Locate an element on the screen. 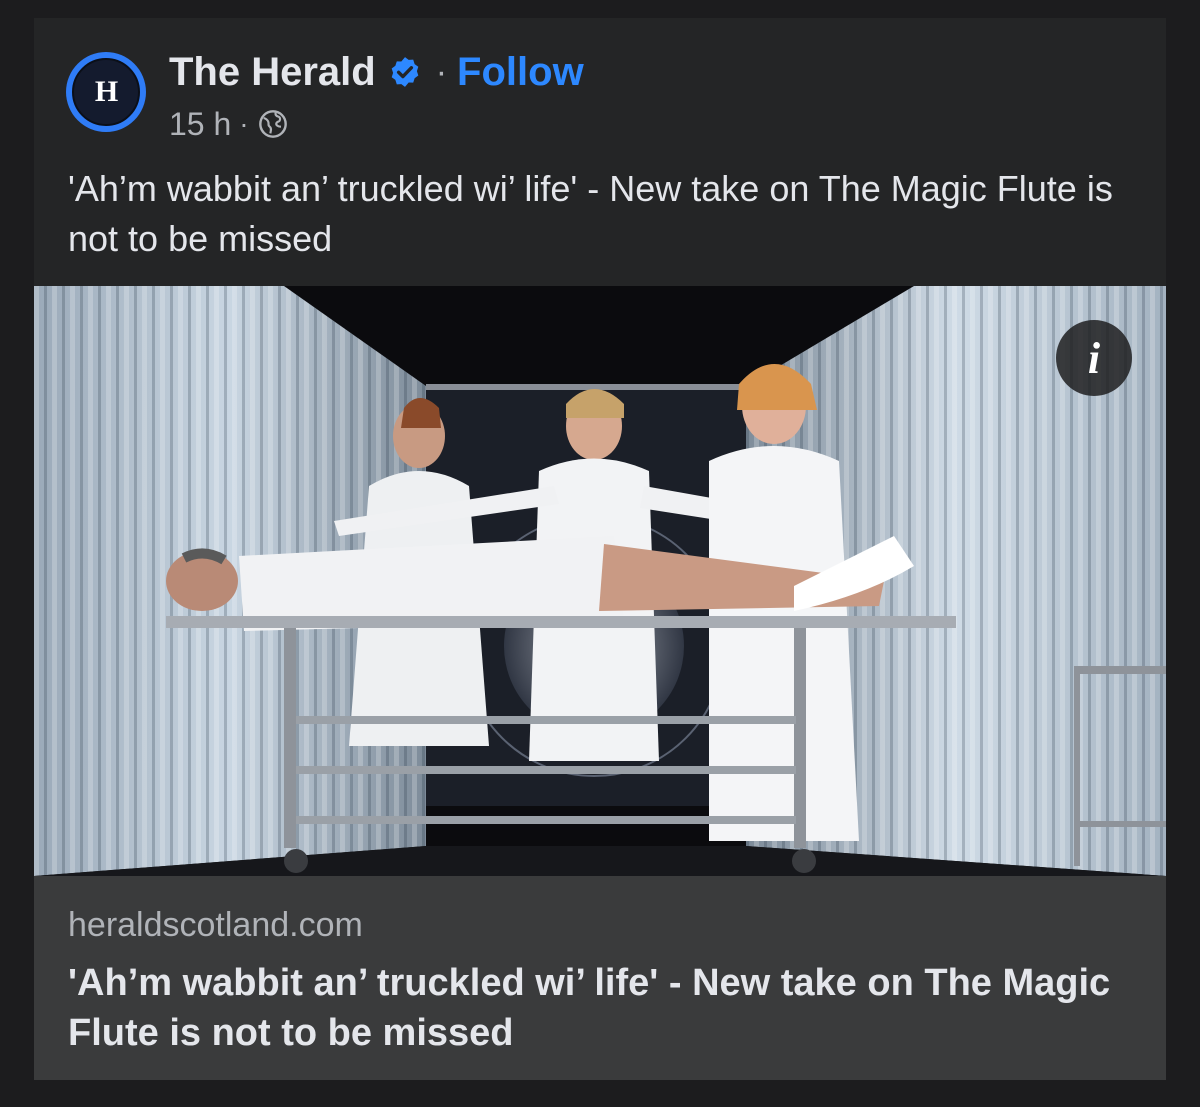  post-header: The Herald · Follow is located at coordinates (376, 72).